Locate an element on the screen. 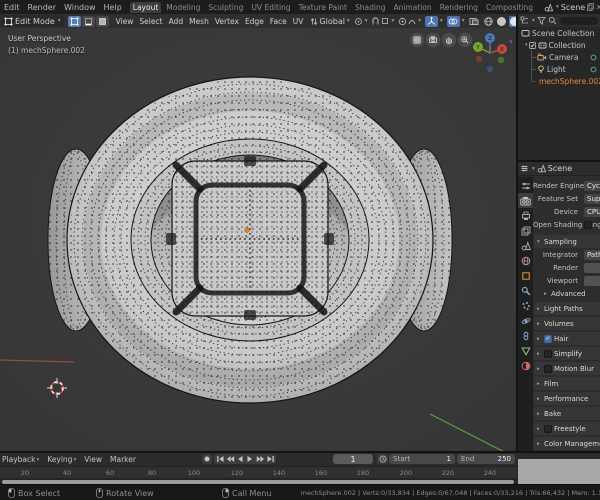 The image size is (600, 500). collection-checkbox is located at coordinates (532, 45).